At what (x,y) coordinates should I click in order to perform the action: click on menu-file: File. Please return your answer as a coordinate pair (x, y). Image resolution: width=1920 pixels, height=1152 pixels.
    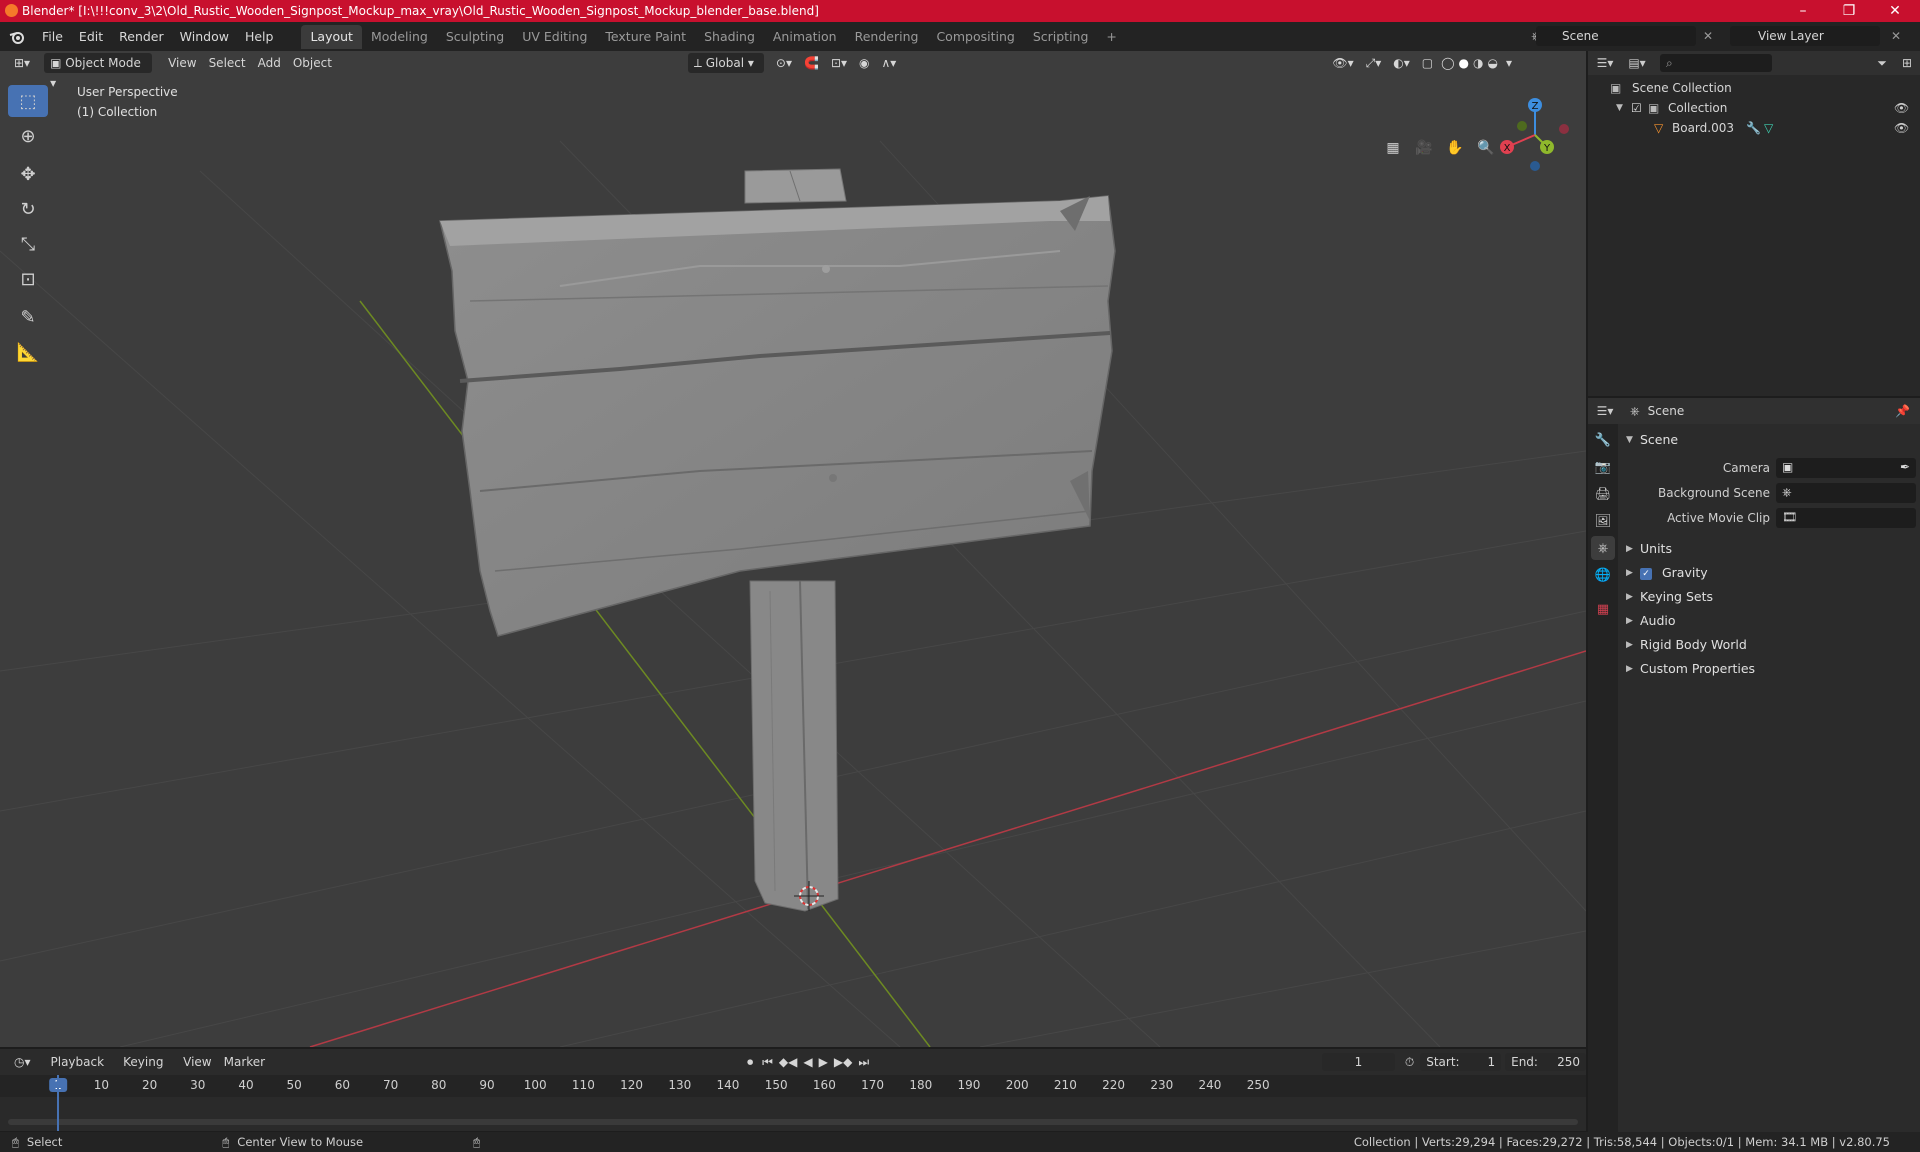
    Looking at the image, I should click on (52, 37).